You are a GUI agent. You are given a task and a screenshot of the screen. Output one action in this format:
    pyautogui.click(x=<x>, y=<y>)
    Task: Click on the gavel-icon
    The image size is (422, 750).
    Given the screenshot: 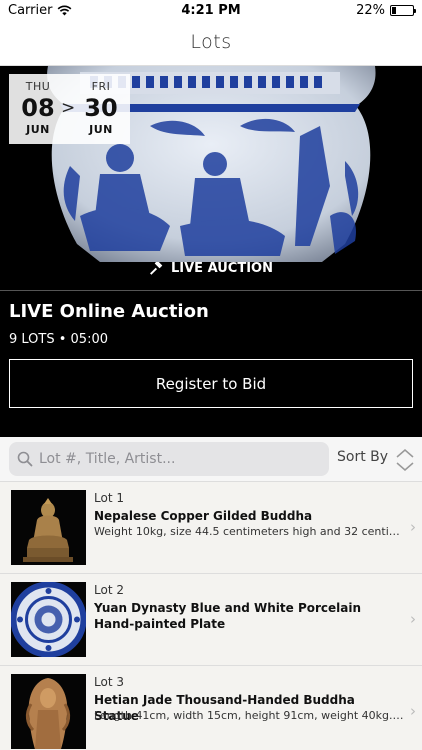 What is the action you would take?
    pyautogui.click(x=156, y=268)
    